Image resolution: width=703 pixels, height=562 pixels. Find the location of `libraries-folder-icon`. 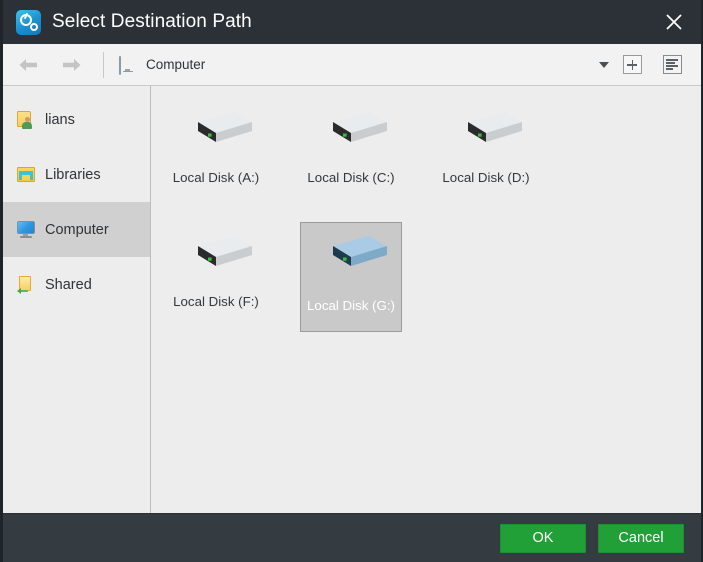

libraries-folder-icon is located at coordinates (26, 174).